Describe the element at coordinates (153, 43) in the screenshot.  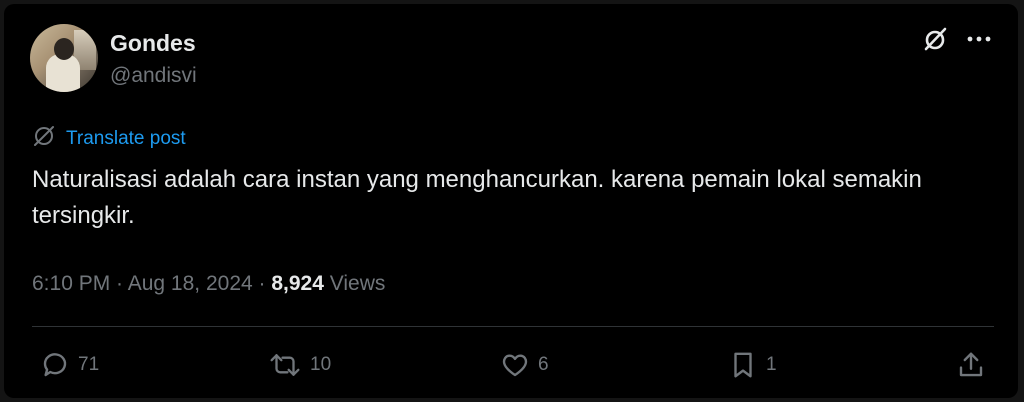
I see `author-name: Gondes` at that location.